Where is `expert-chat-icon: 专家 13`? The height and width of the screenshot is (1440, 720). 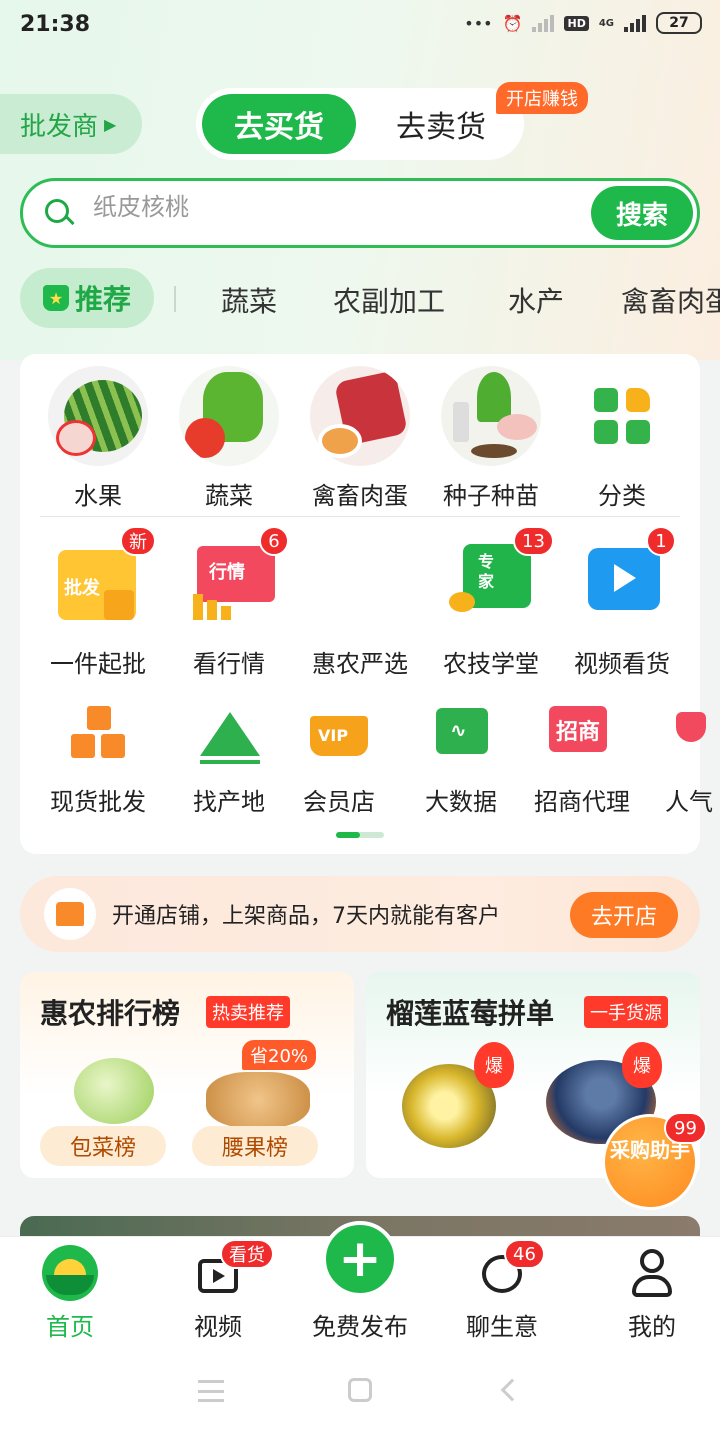 expert-chat-icon: 专家 13 is located at coordinates (497, 580).